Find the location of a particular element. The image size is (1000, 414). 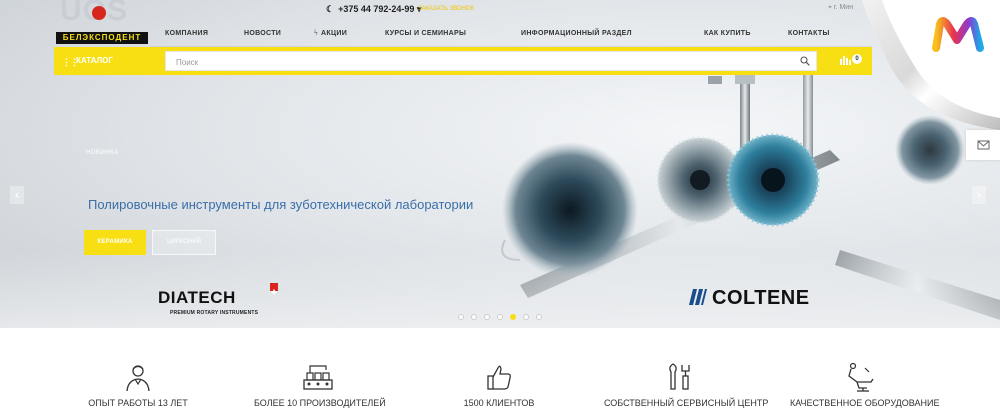

callback-link: ЗАКАЗАТЬ ЗВОНОК is located at coordinates (446, 9).